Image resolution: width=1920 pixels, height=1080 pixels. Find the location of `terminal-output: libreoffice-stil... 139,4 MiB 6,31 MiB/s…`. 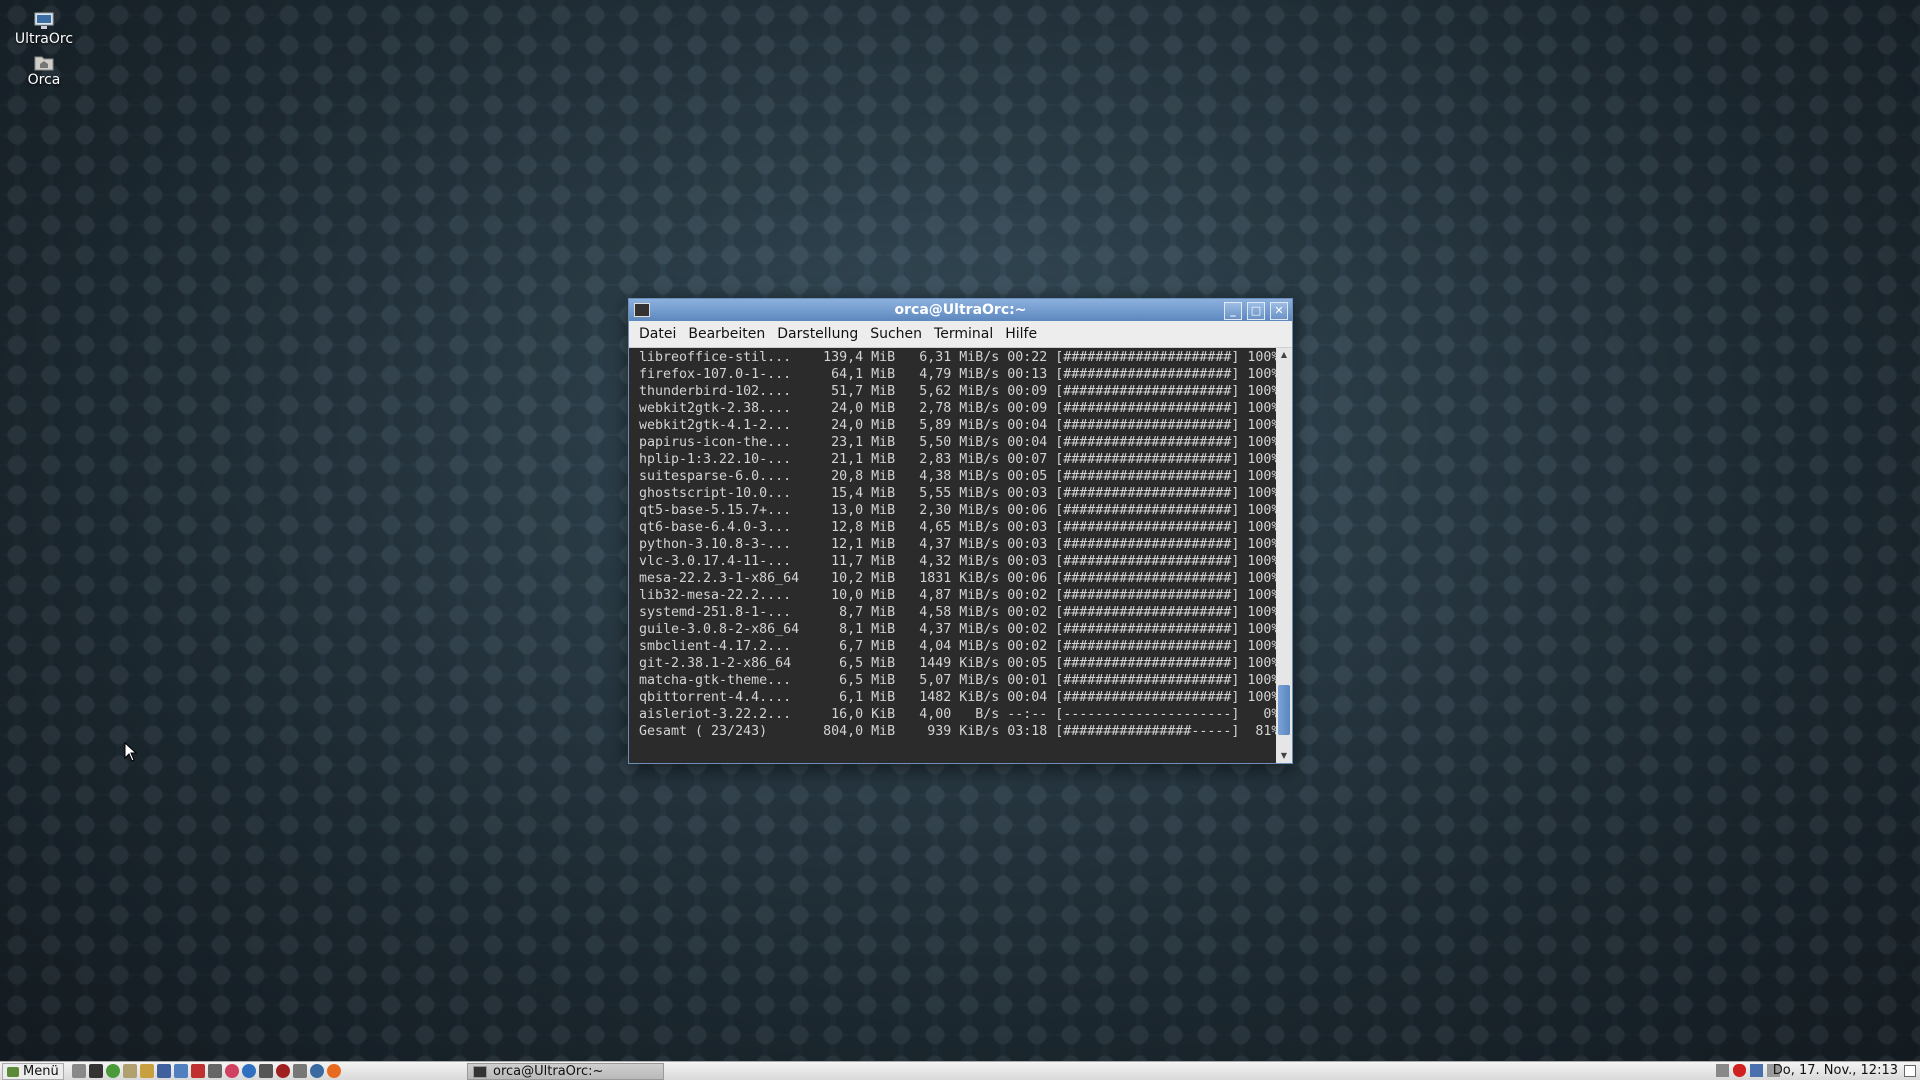

terminal-output: libreoffice-stil... 139,4 MiB 6,31 MiB/s… is located at coordinates (952, 555).